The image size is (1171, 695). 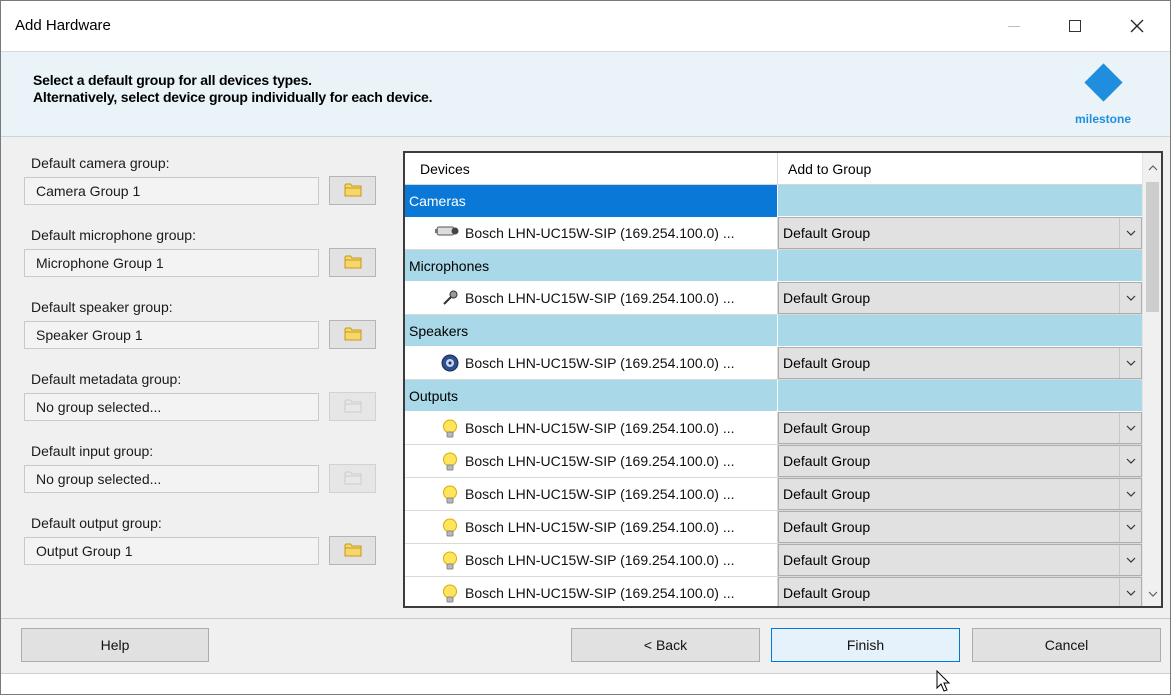 I want to click on status-strip, so click(x=585, y=683).